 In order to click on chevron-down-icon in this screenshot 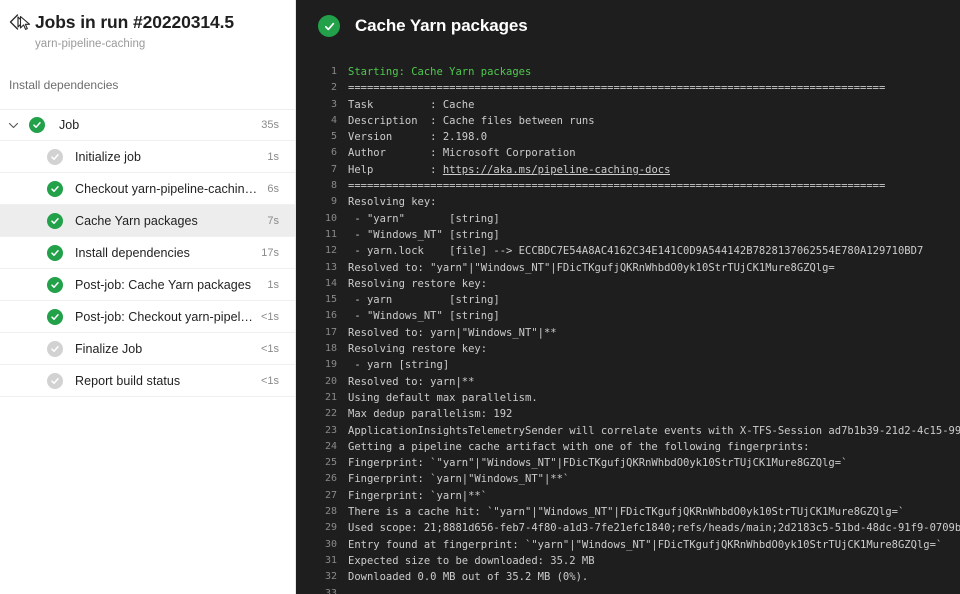, I will do `click(11, 125)`.